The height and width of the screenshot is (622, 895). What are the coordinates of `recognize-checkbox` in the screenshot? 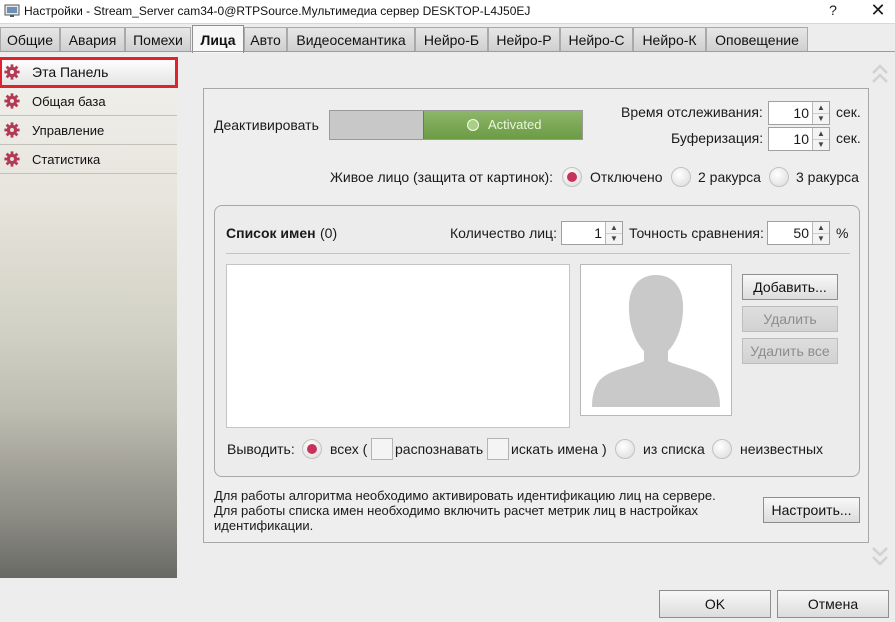 It's located at (382, 449).